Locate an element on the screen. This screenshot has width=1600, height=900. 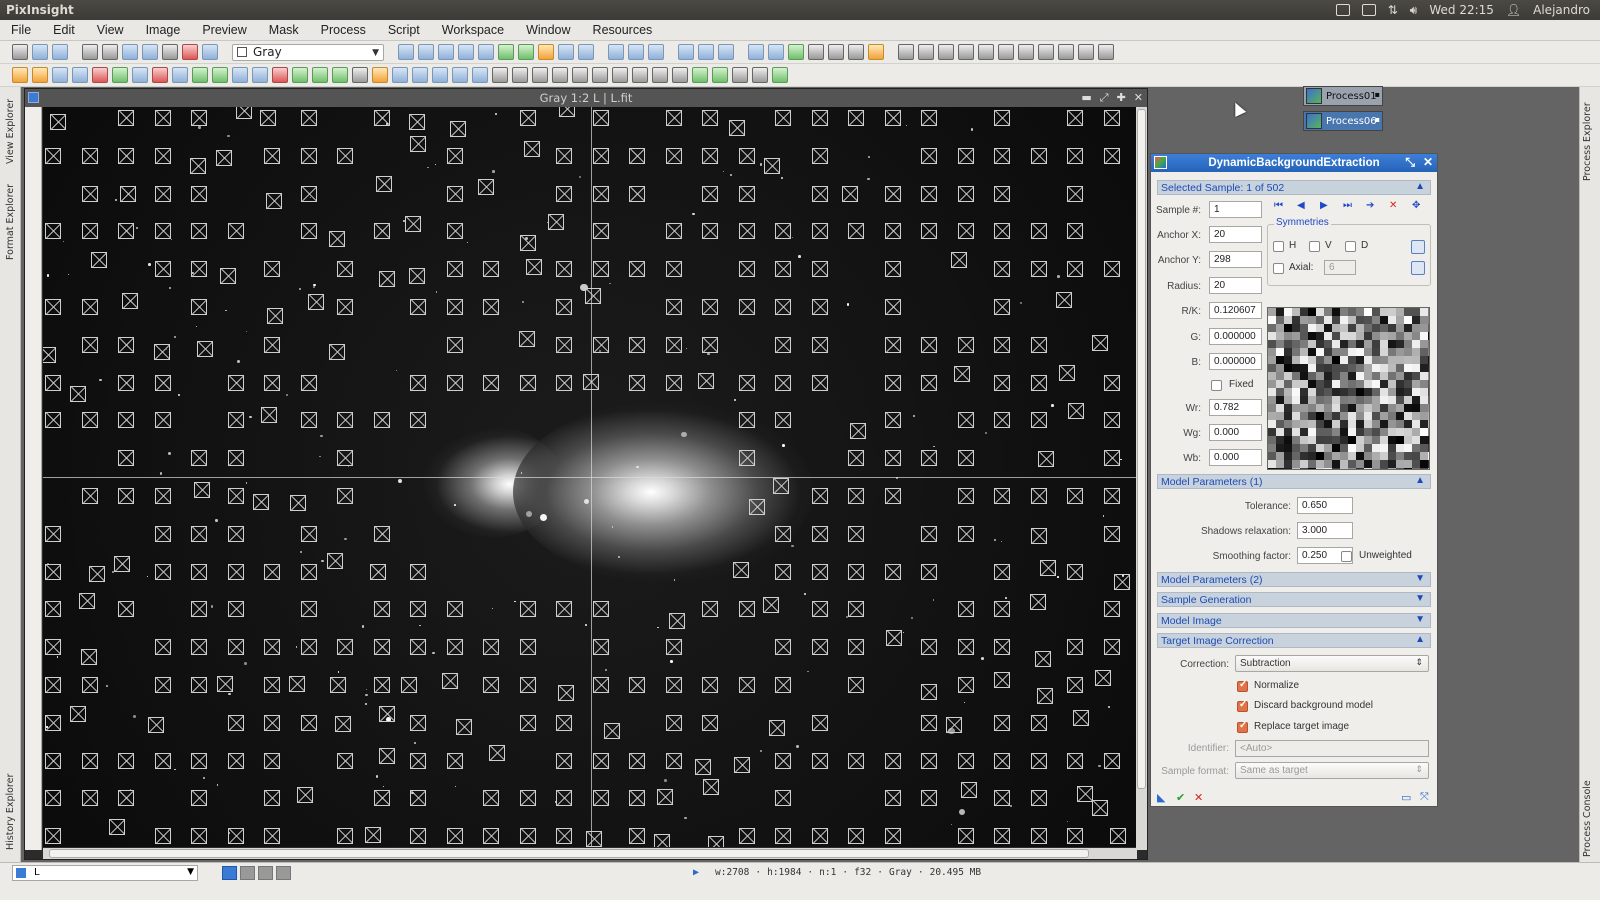
fixed-checkbox is located at coordinates (1216, 385).